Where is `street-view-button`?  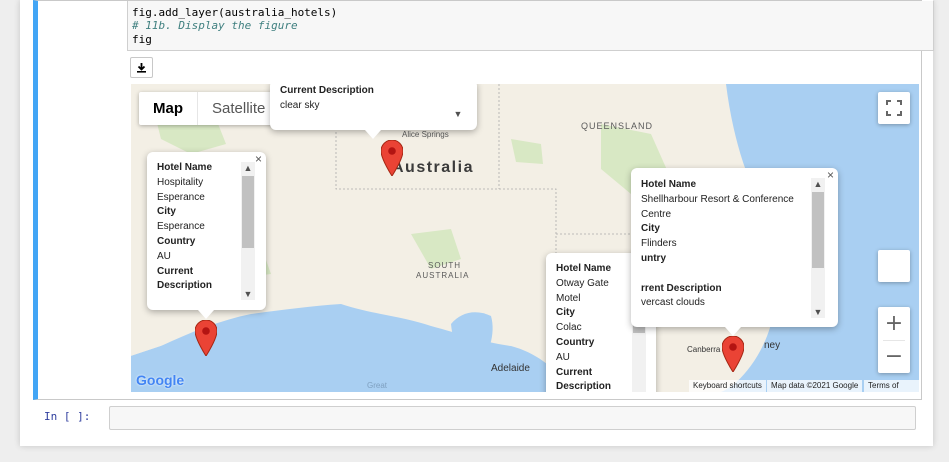
street-view-button is located at coordinates (894, 266).